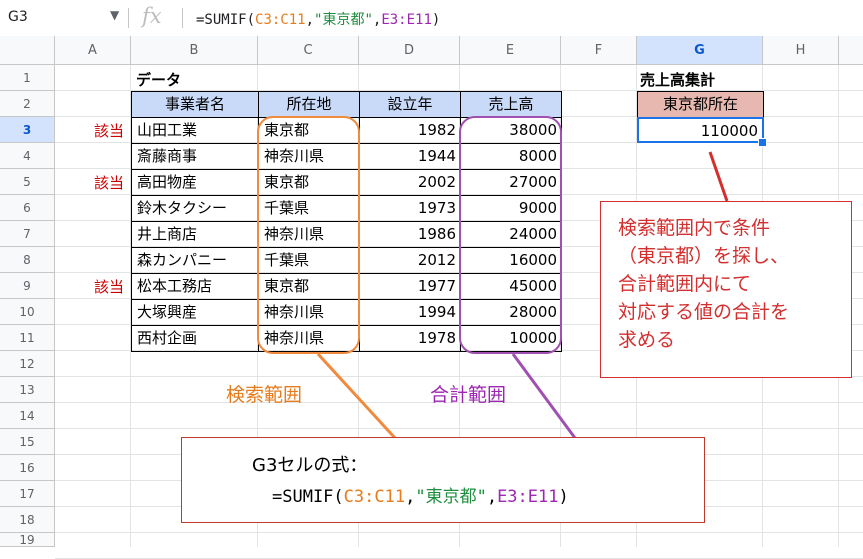 Image resolution: width=863 pixels, height=559 pixels. What do you see at coordinates (310, 465) in the screenshot?
I see `formula-callout-title: G3セルの式：` at bounding box center [310, 465].